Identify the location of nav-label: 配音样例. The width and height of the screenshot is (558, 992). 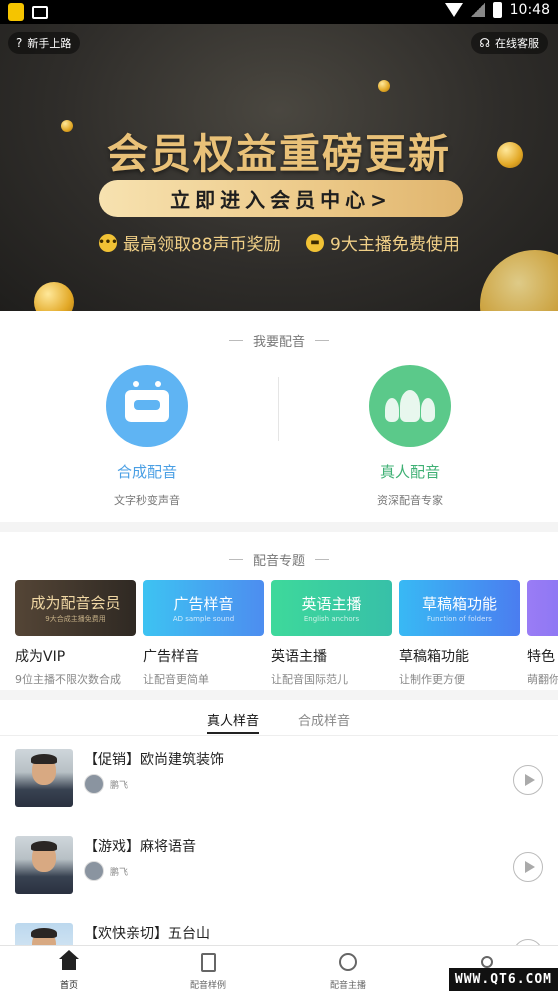
(207, 986).